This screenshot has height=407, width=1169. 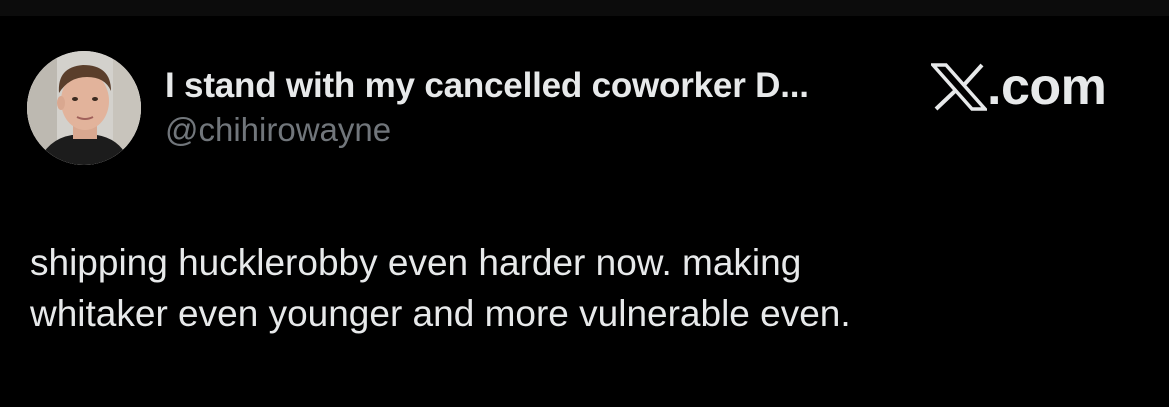 What do you see at coordinates (959, 87) in the screenshot?
I see `x-logo-icon` at bounding box center [959, 87].